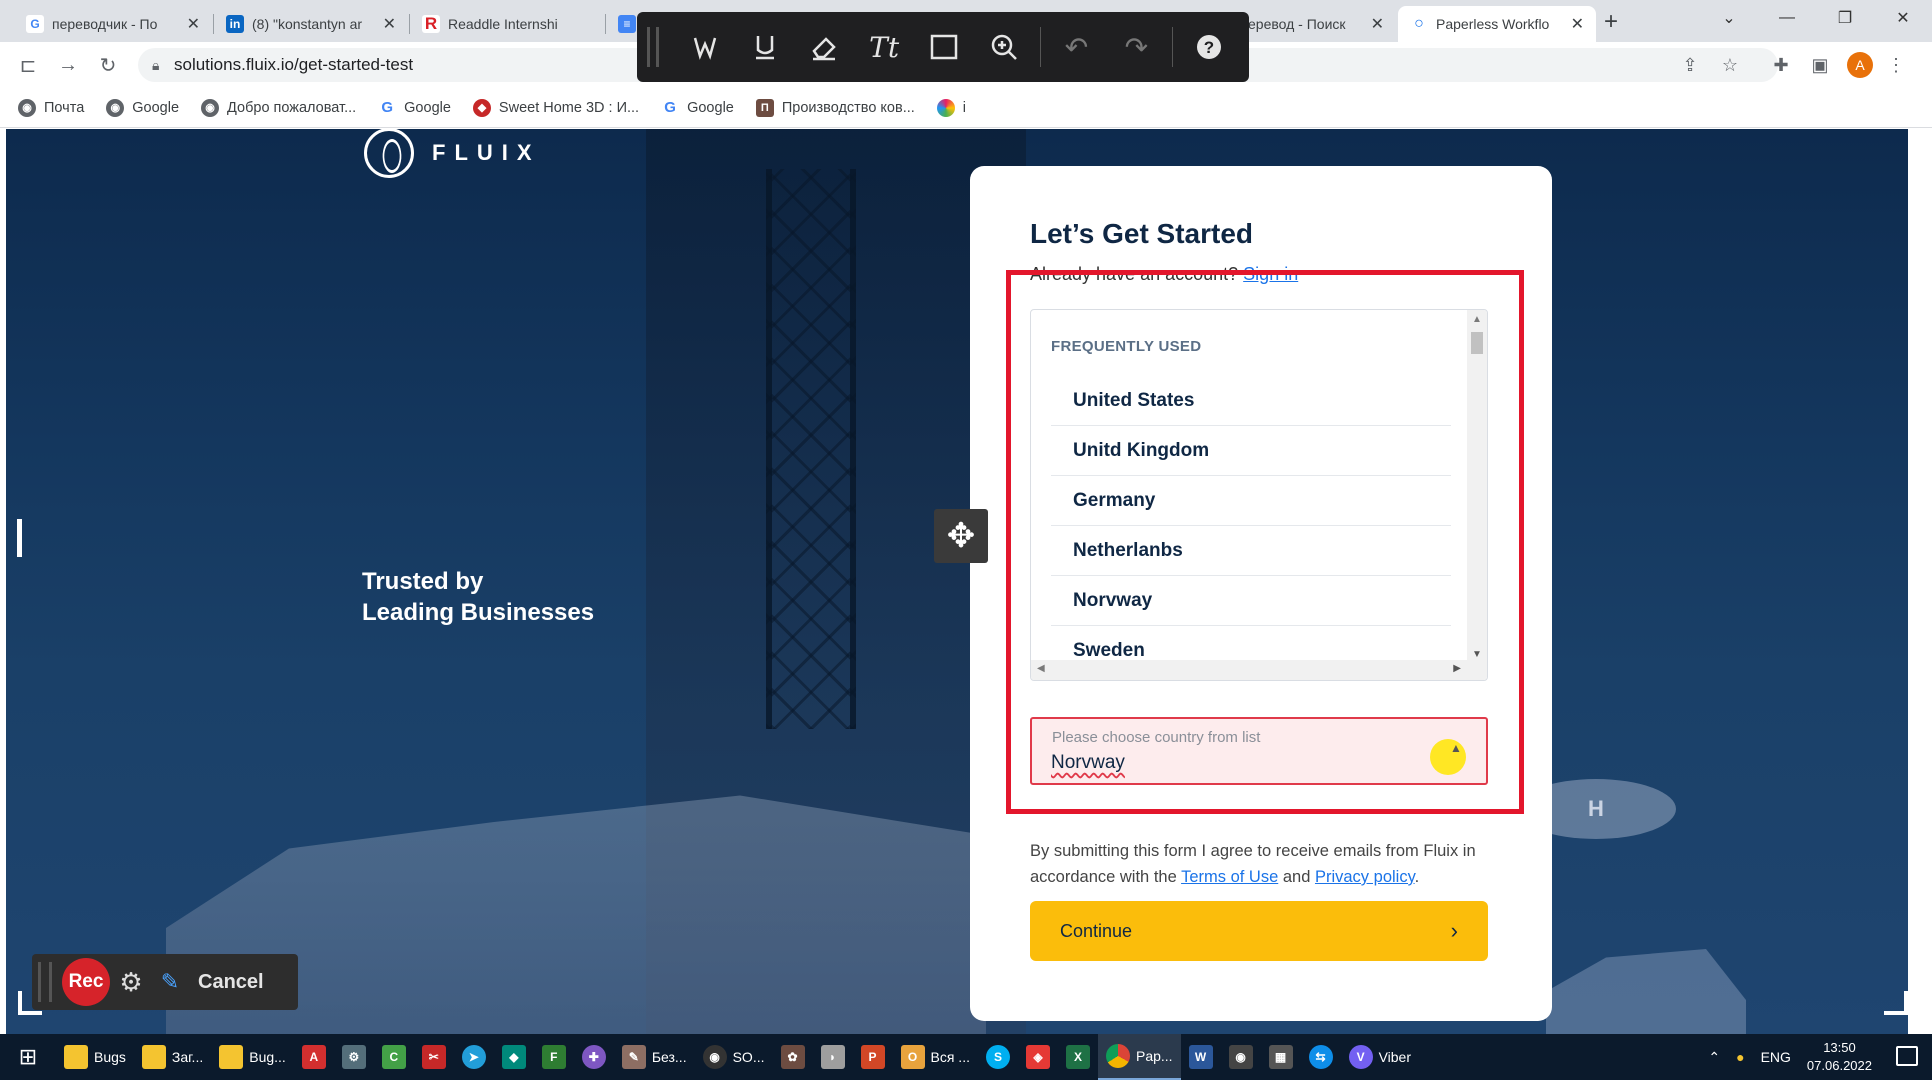 Image resolution: width=1932 pixels, height=1080 pixels. Describe the element at coordinates (1078, 1057) in the screenshot. I see `taskbar-app: X` at that location.